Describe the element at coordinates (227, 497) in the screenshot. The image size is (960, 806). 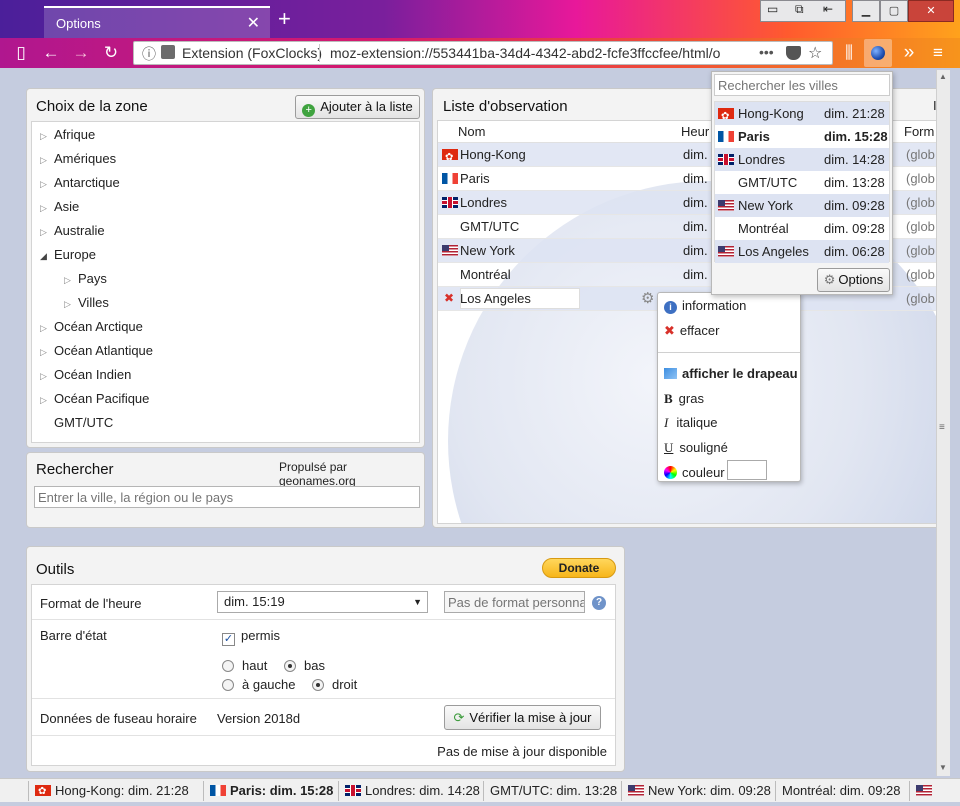
I see `city-search-input` at that location.